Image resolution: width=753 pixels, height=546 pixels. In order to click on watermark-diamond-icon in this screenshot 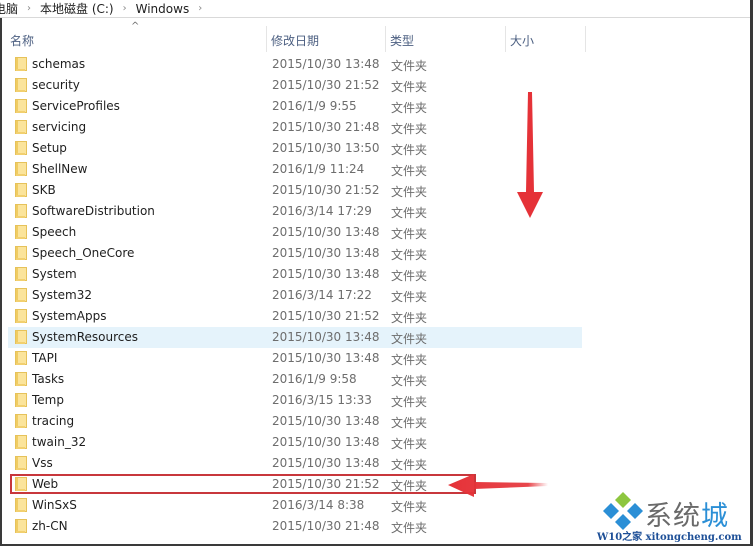, I will do `click(623, 511)`.